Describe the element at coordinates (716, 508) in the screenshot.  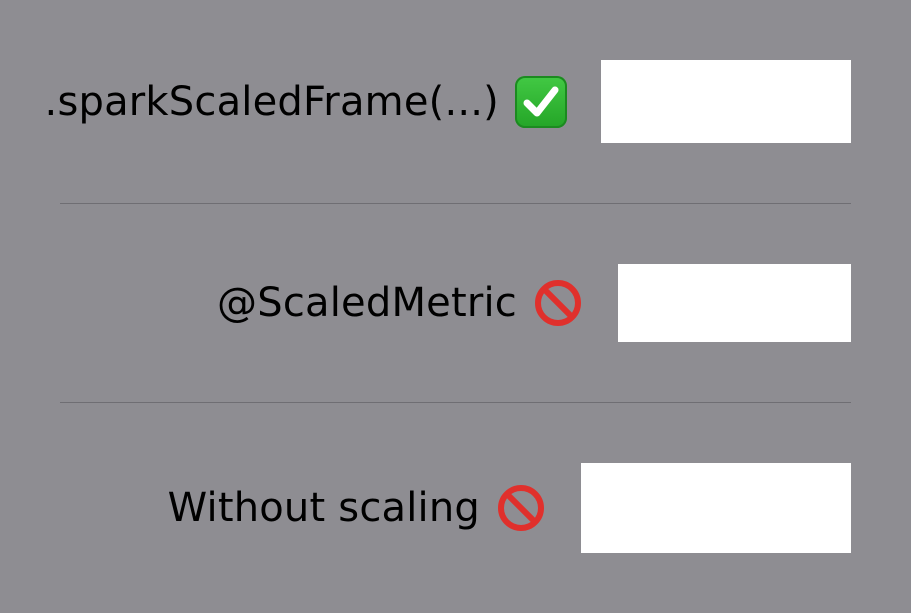
I see `unscaled-box` at that location.